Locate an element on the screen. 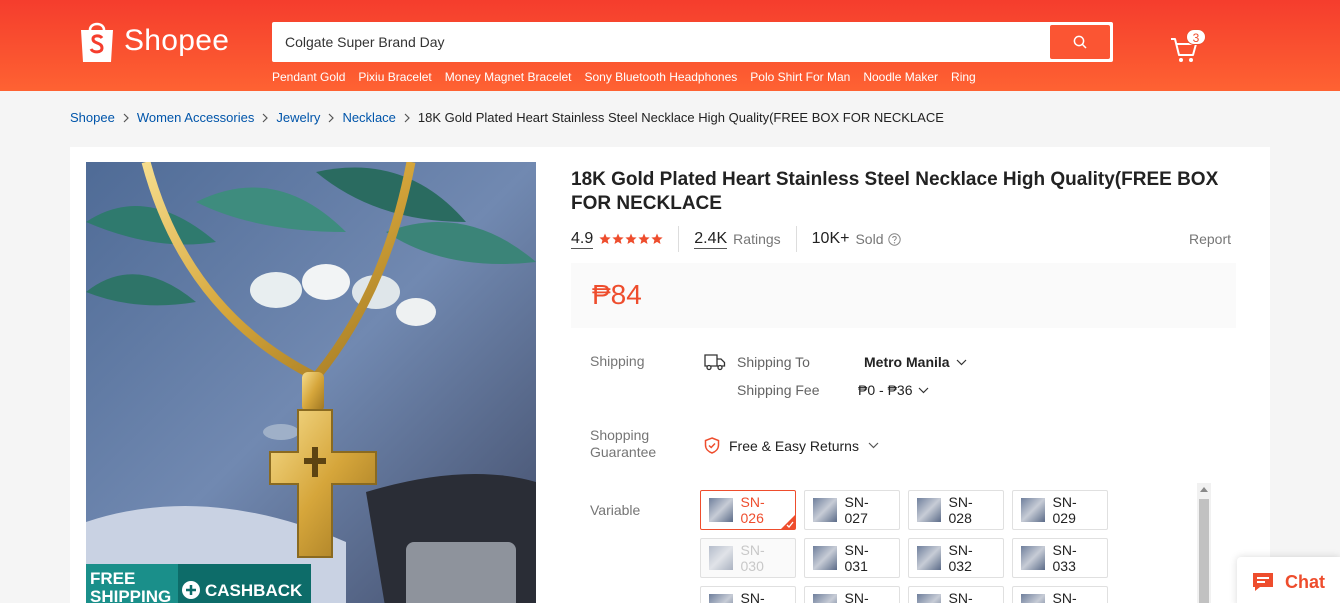 The image size is (1340, 603). variant-option: SN-032 is located at coordinates (956, 558).